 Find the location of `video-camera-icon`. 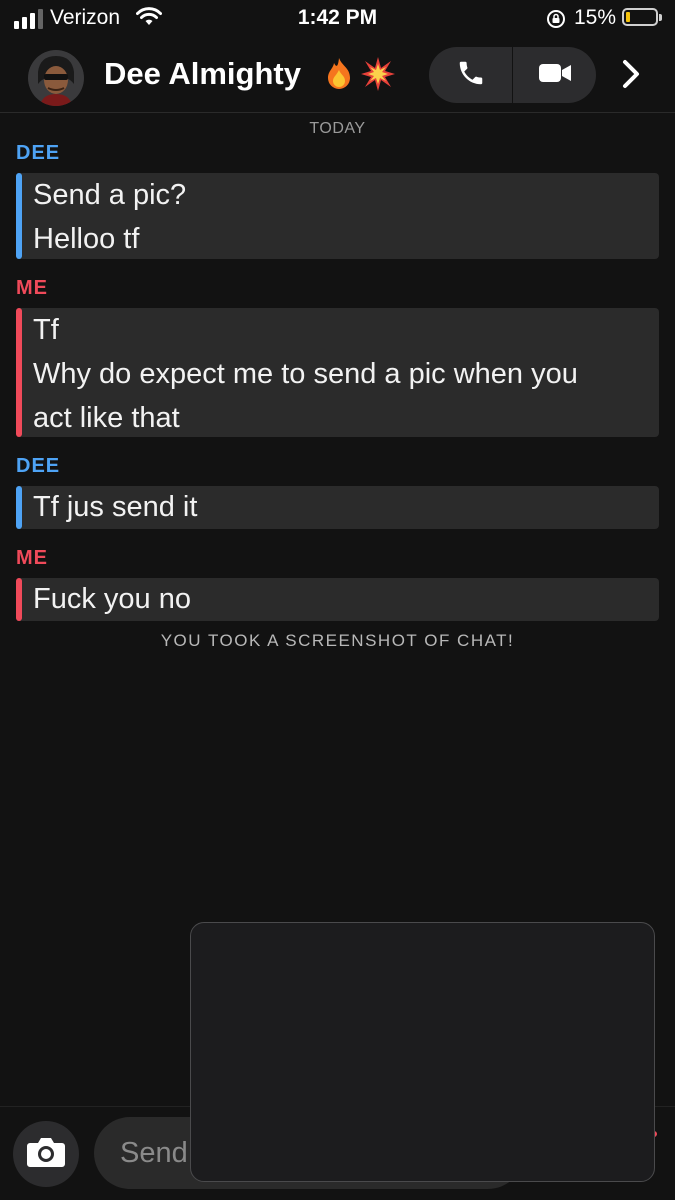

video-camera-icon is located at coordinates (555, 75).